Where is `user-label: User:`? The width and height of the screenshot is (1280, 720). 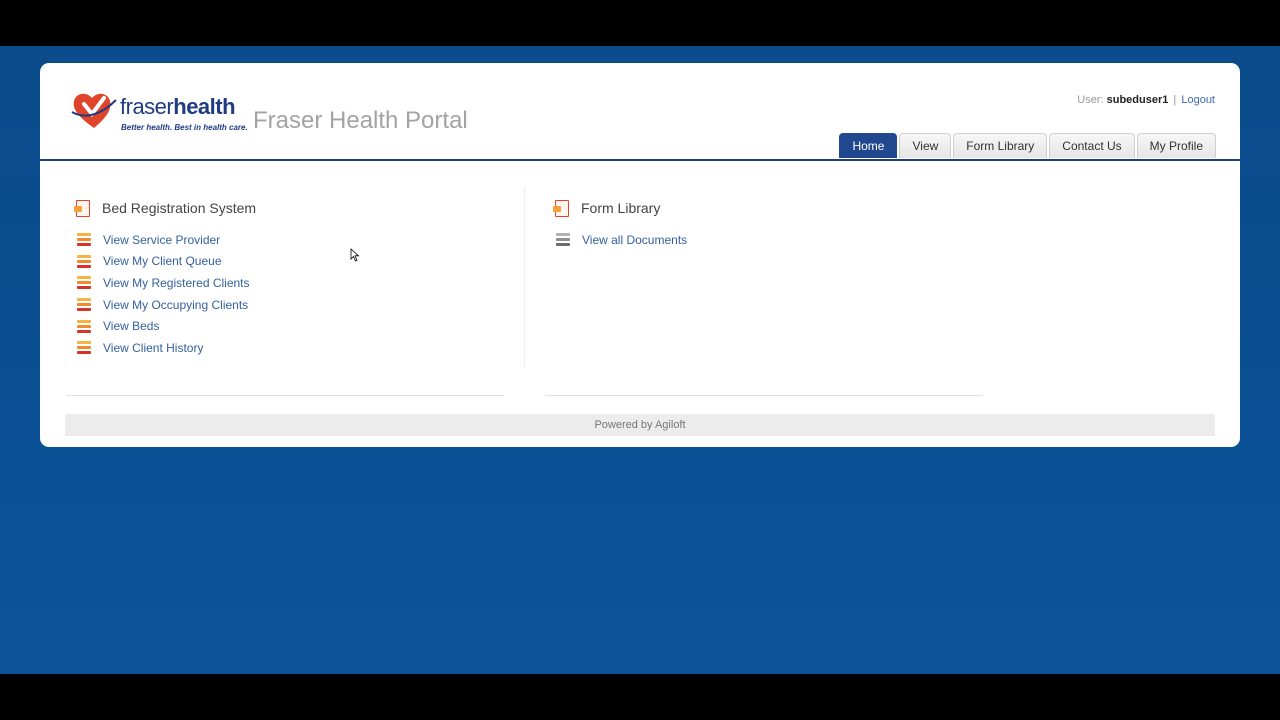
user-label: User: is located at coordinates (1090, 100).